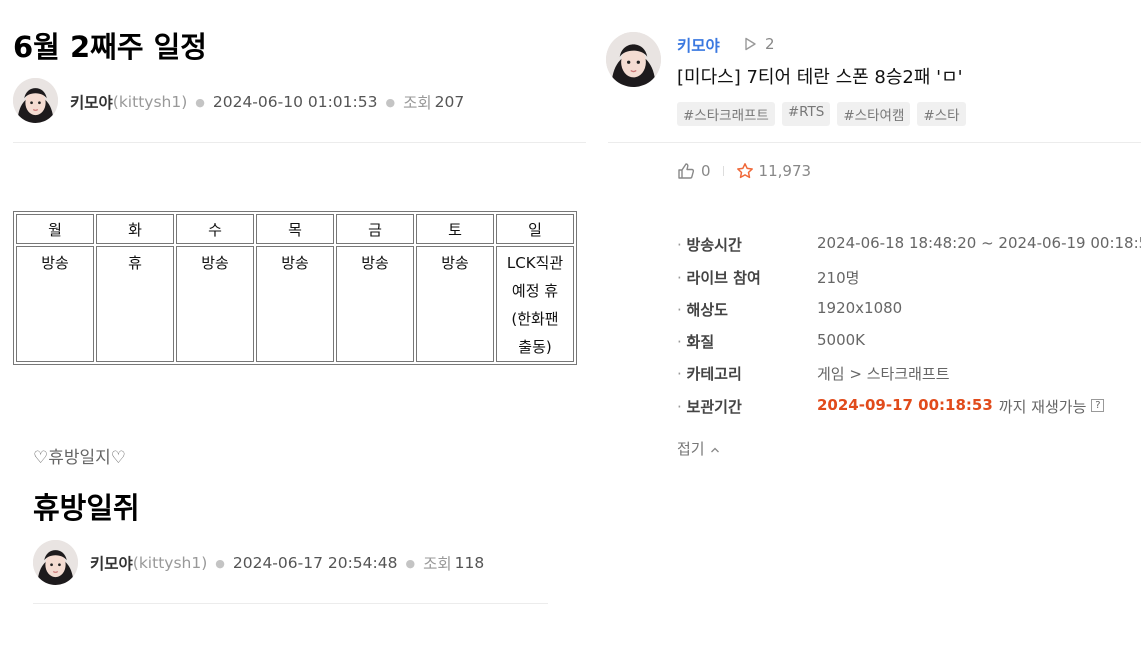 This screenshot has width=1141, height=653. I want to click on day-cell: 금, so click(375, 229).